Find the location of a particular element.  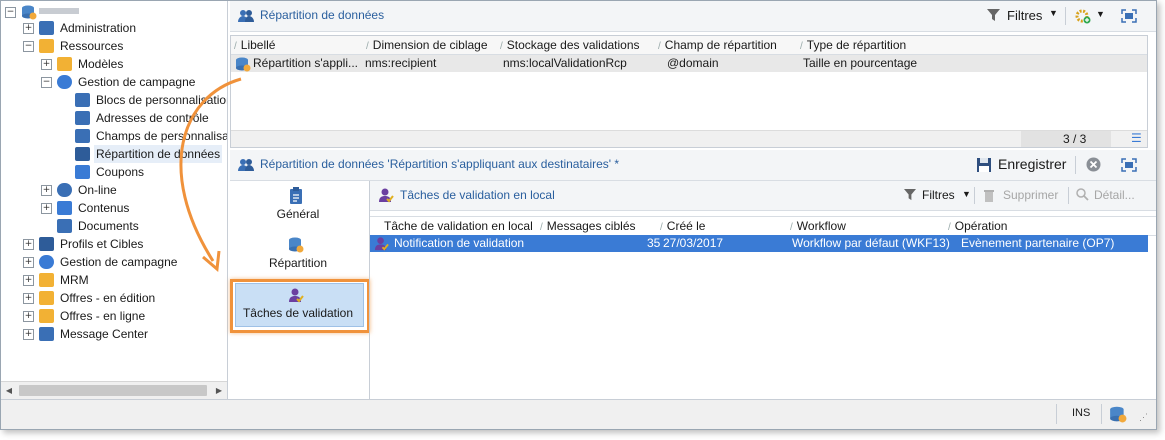

trash-icon is located at coordinates (989, 196).